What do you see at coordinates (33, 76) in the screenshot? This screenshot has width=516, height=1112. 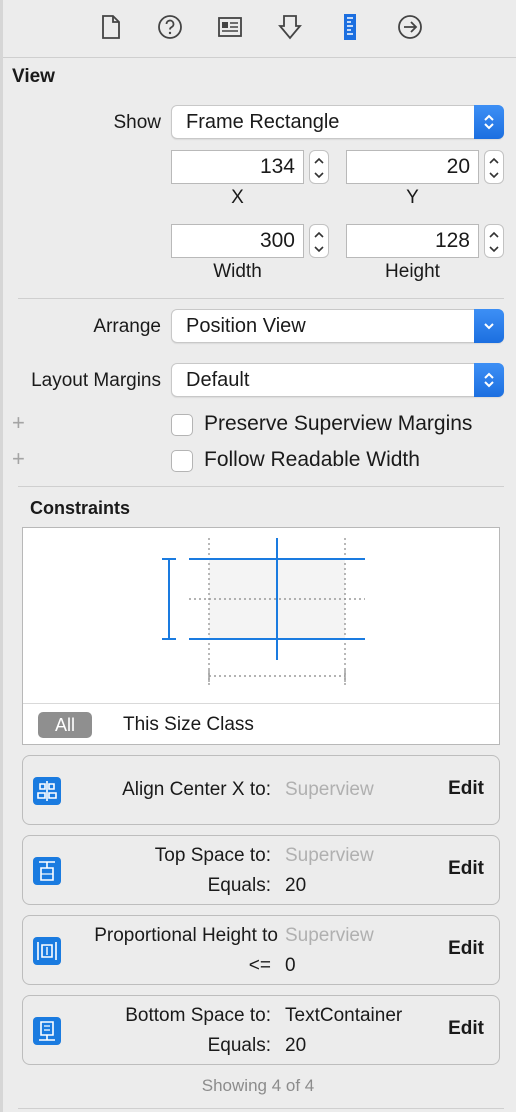 I see `view-section-title: View` at bounding box center [33, 76].